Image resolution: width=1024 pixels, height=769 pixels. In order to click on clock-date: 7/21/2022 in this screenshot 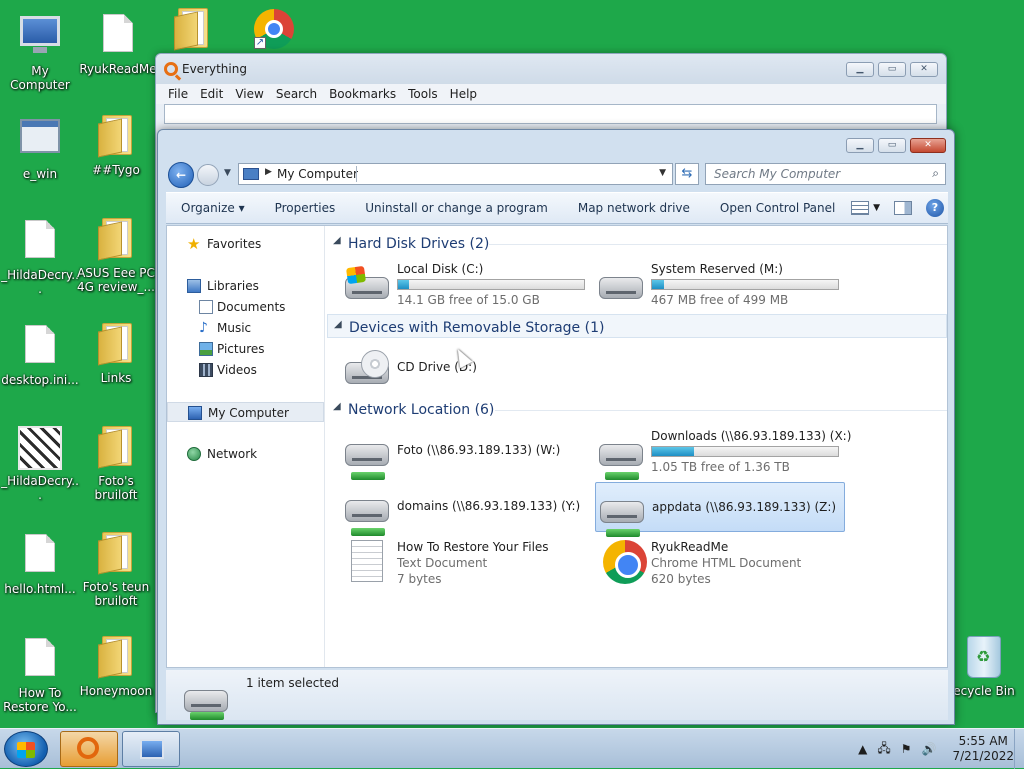, I will do `click(983, 756)`.